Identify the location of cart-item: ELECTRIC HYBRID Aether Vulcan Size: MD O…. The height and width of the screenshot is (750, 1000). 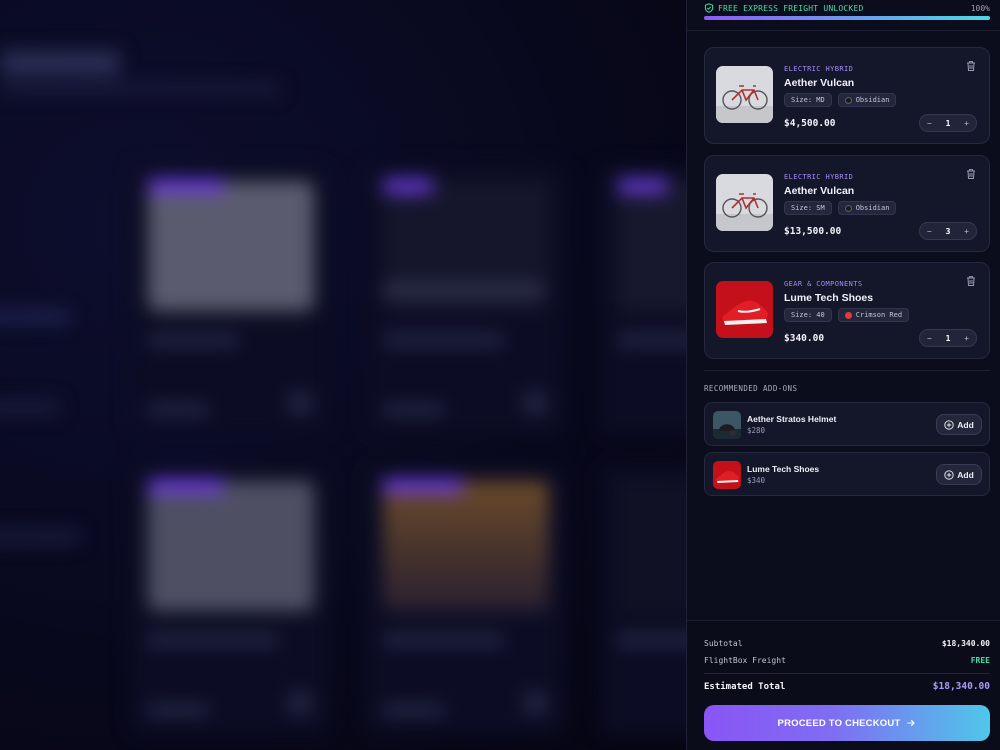
(847, 95).